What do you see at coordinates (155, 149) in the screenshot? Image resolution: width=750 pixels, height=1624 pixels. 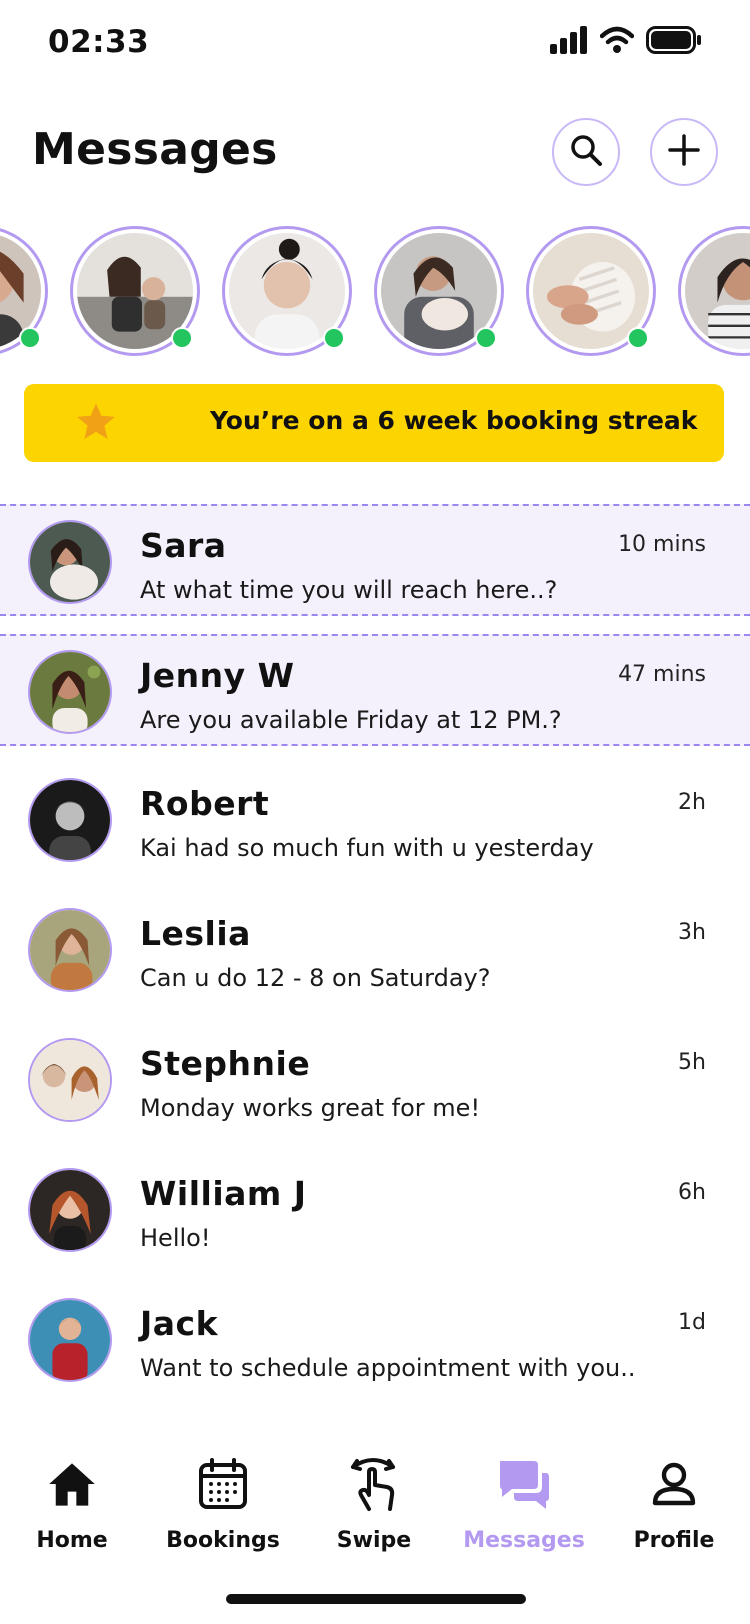 I see `page-title: Messages` at bounding box center [155, 149].